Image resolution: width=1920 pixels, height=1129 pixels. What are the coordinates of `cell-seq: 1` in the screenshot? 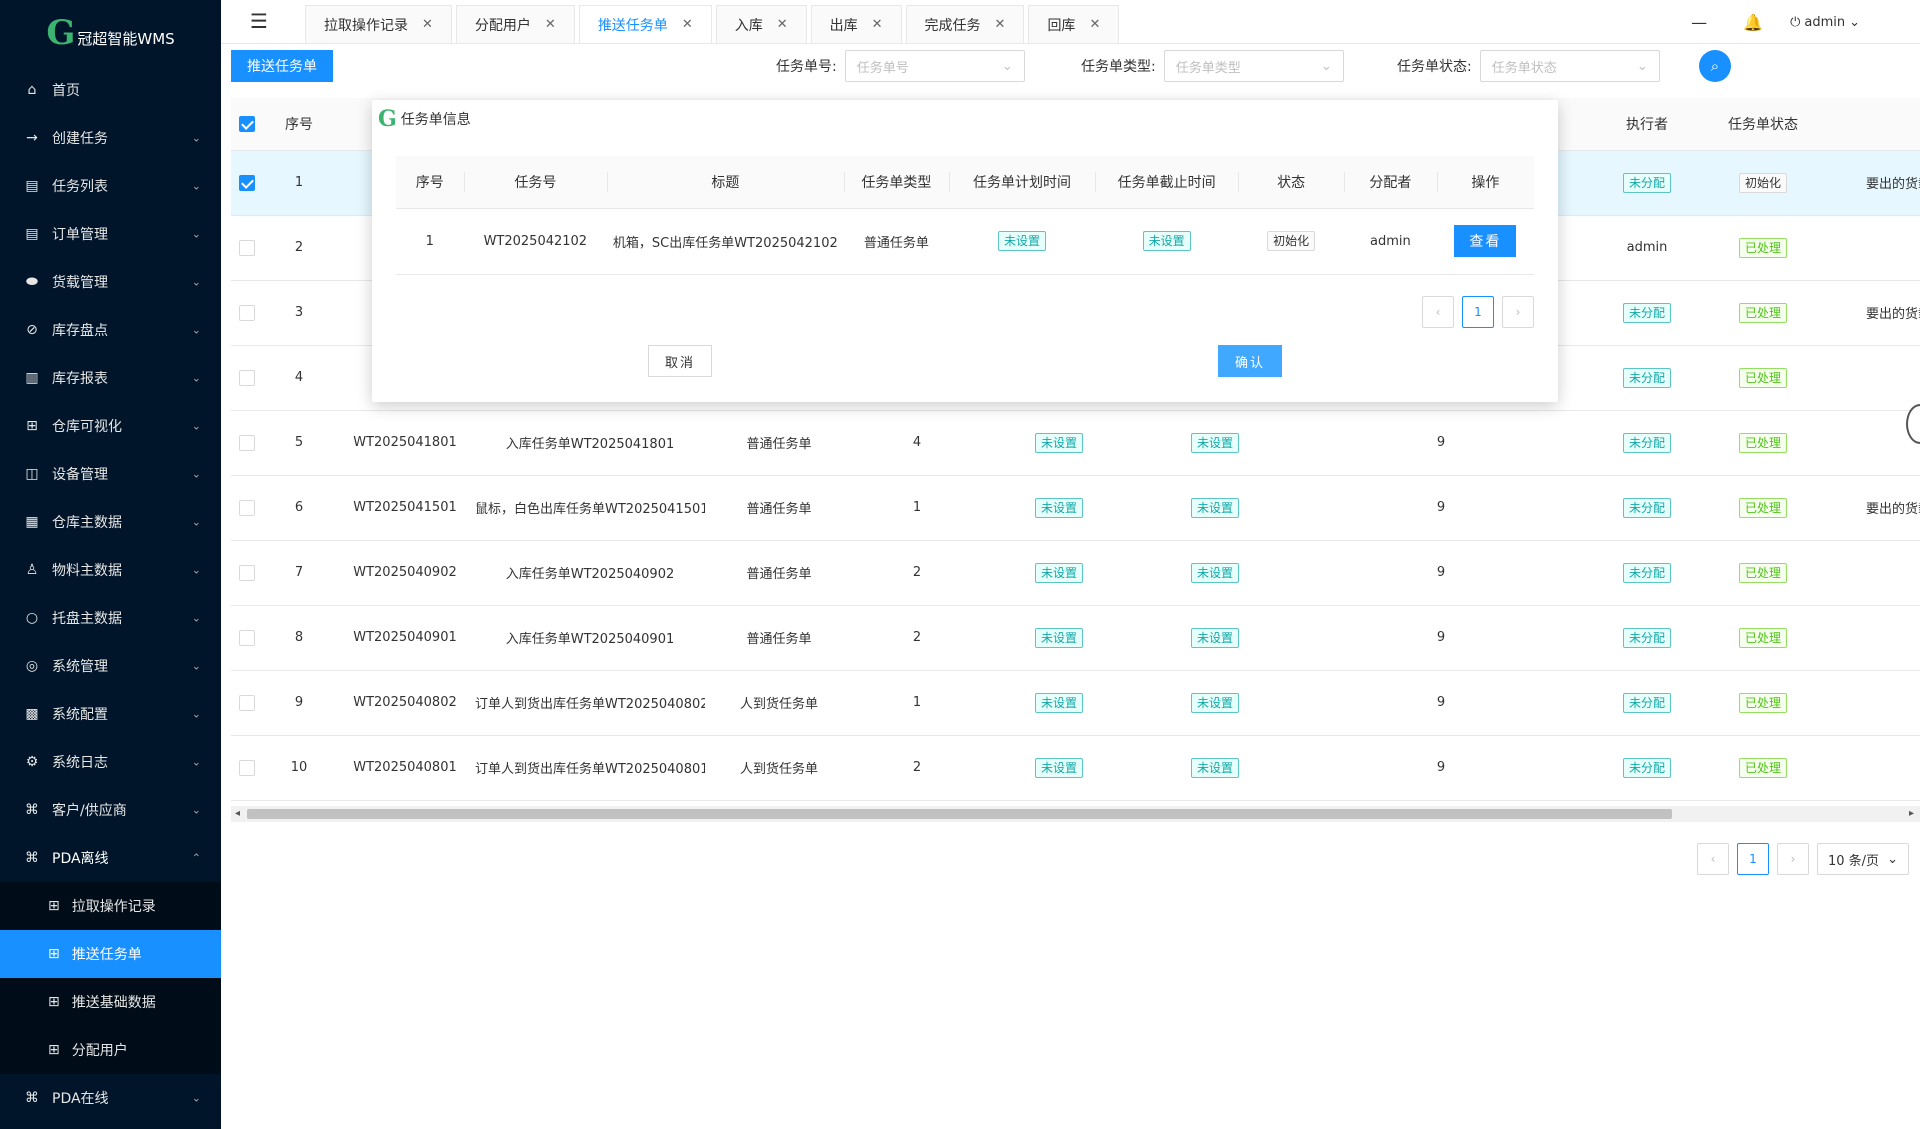 It's located at (299, 183).